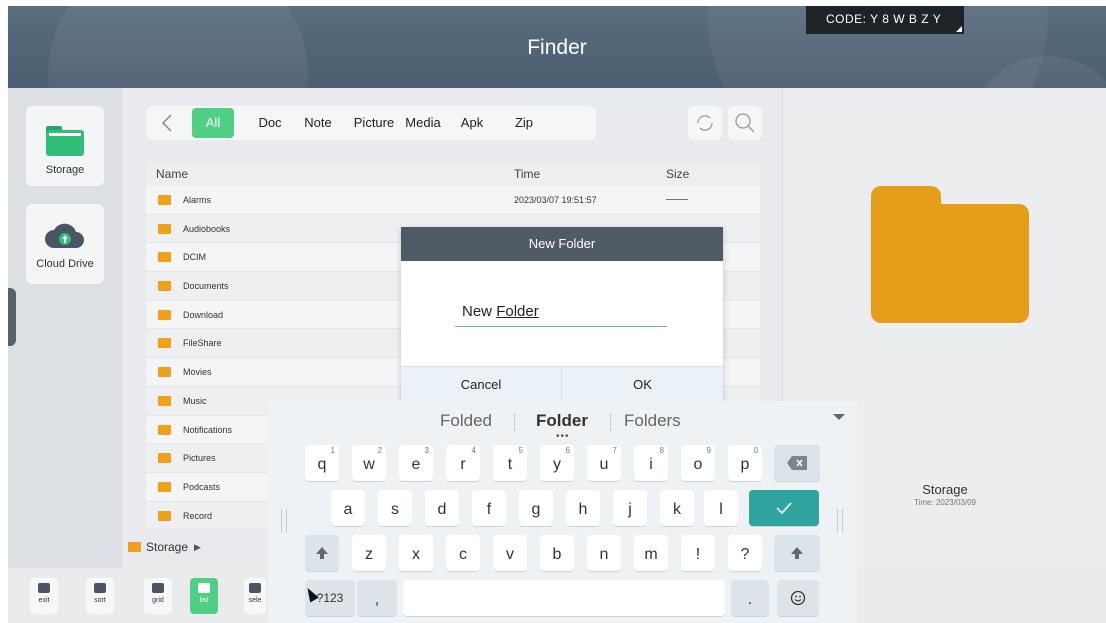 The width and height of the screenshot is (1106, 623). I want to click on emoji-key, so click(798, 598).